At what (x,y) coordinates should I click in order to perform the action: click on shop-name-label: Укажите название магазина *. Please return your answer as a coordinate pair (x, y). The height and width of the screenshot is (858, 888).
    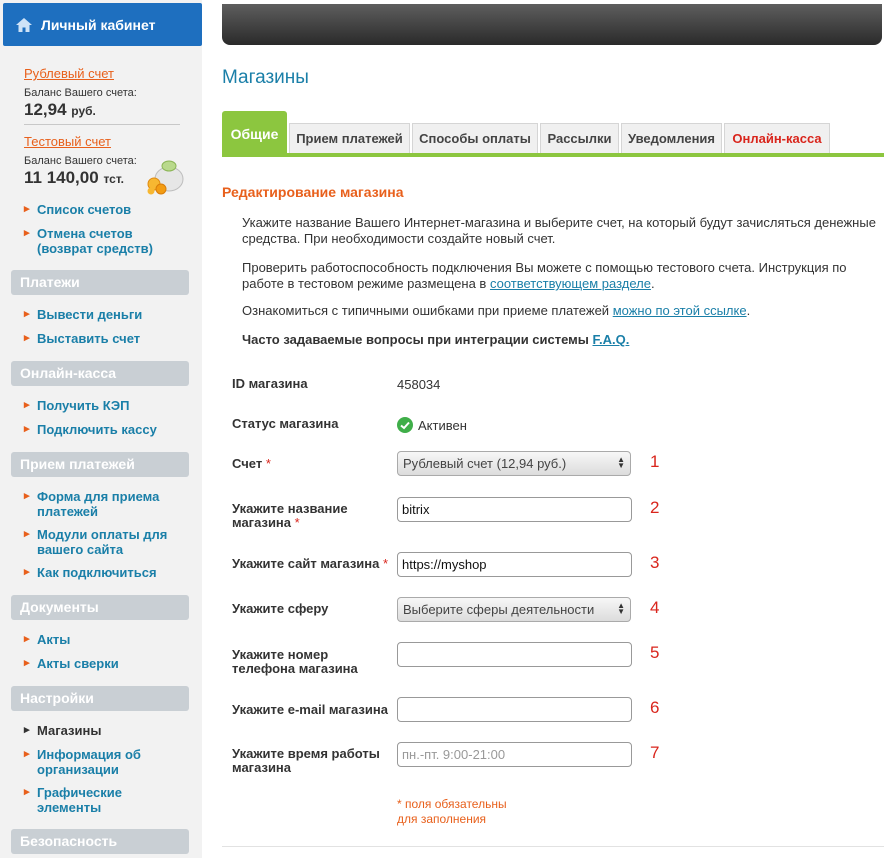
    Looking at the image, I should click on (290, 515).